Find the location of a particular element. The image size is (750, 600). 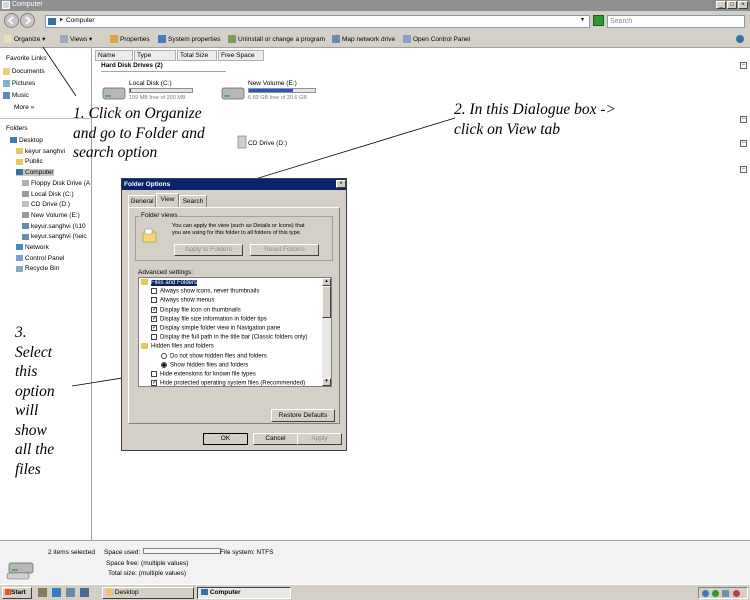

tree-item-control-panel: Control Panel is located at coordinates (40, 258).